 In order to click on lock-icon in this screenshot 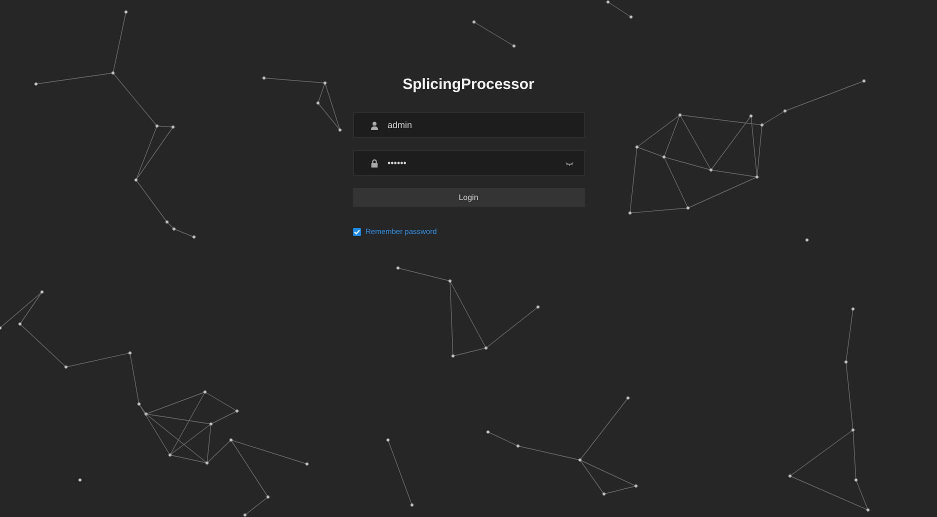, I will do `click(374, 163)`.